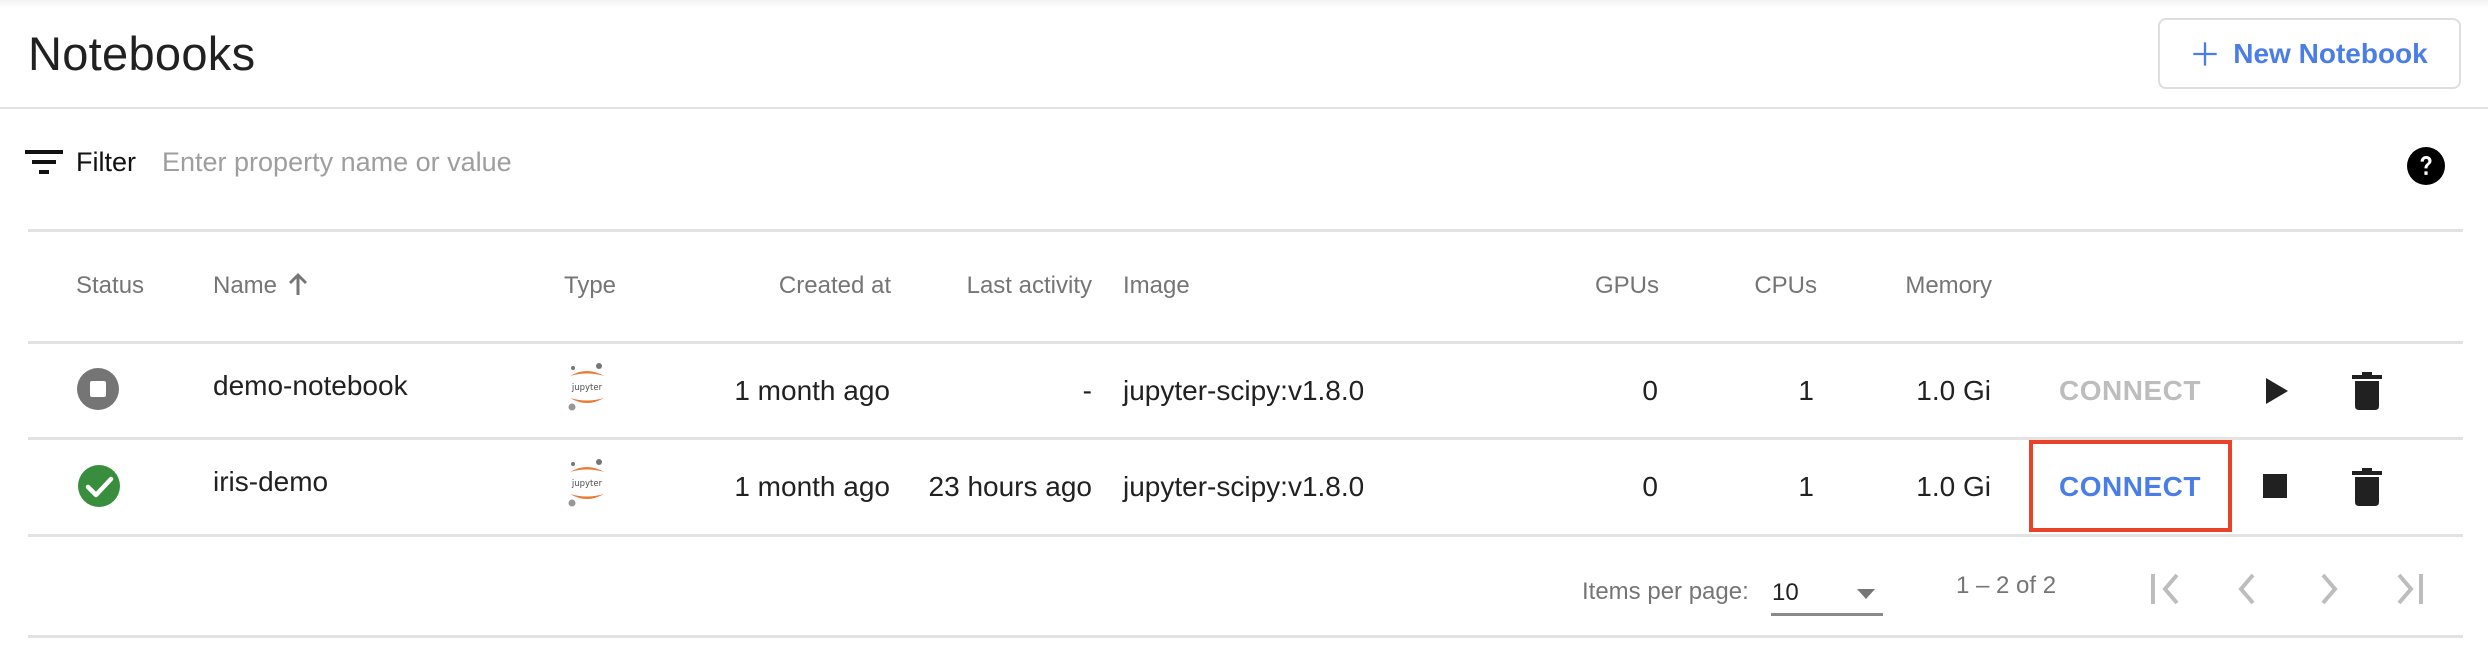 This screenshot has width=2488, height=658. I want to click on page-title: Notebooks, so click(142, 53).